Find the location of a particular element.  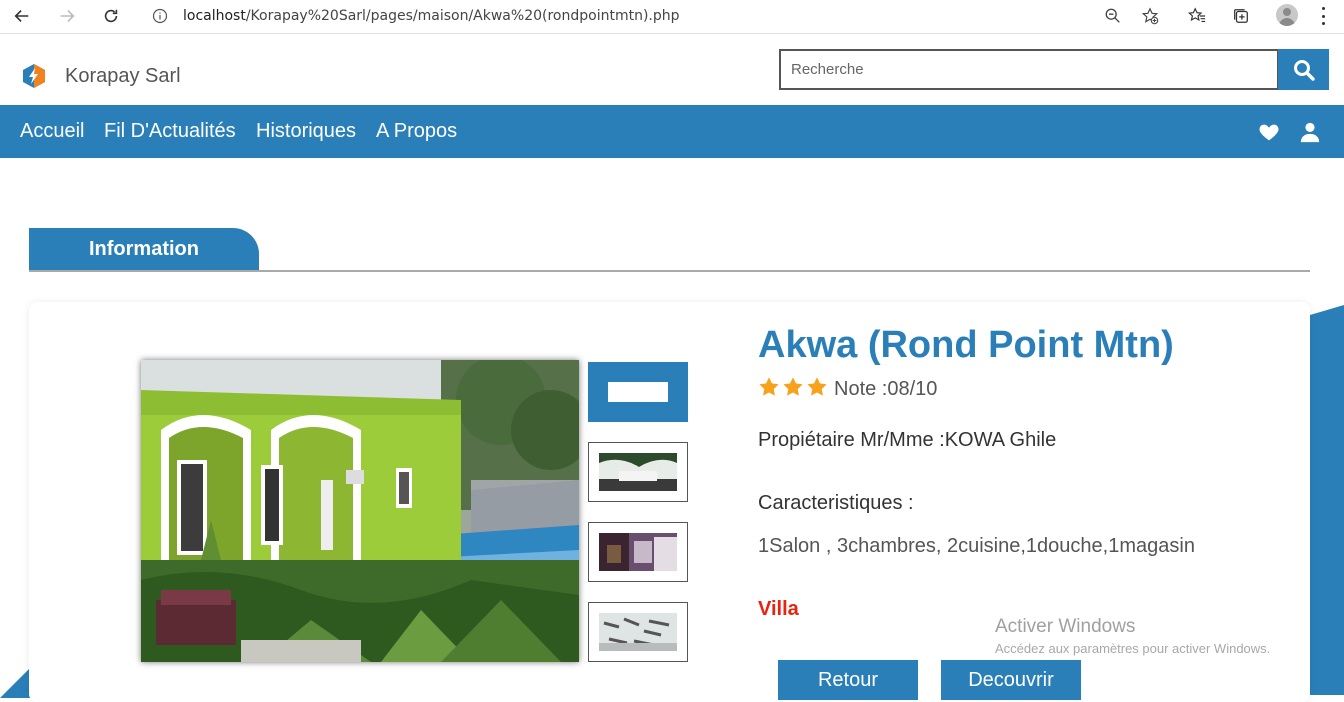

tab-divider is located at coordinates (669, 271).